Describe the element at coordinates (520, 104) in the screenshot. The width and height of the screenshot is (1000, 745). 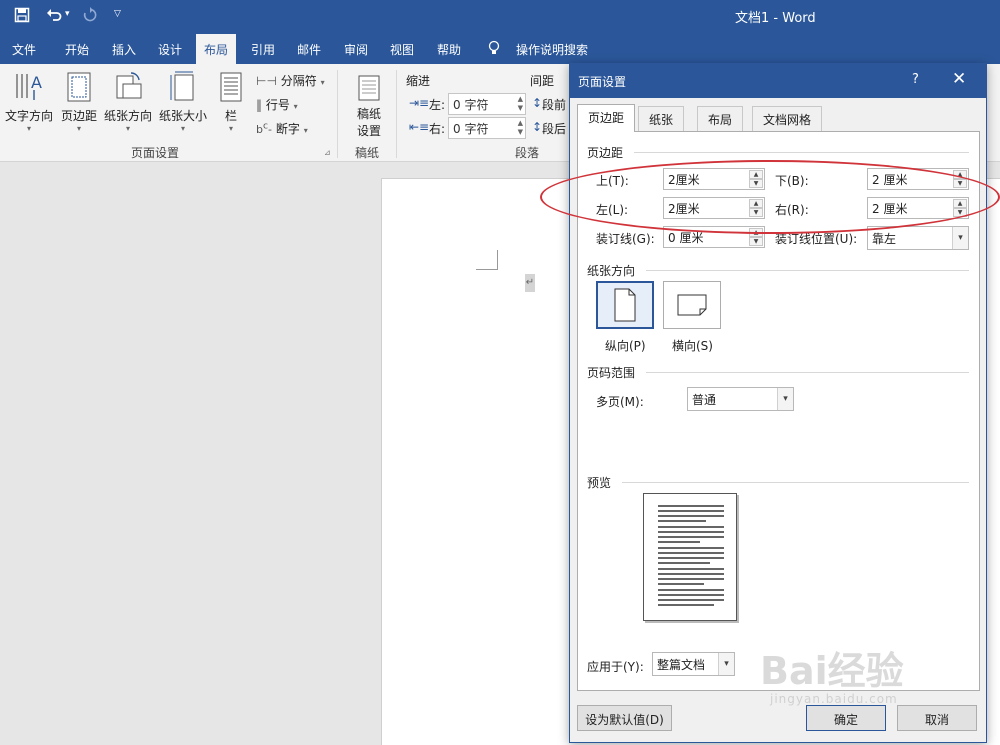
I see `indent-left-spinner-icon: ▲ ▼` at that location.